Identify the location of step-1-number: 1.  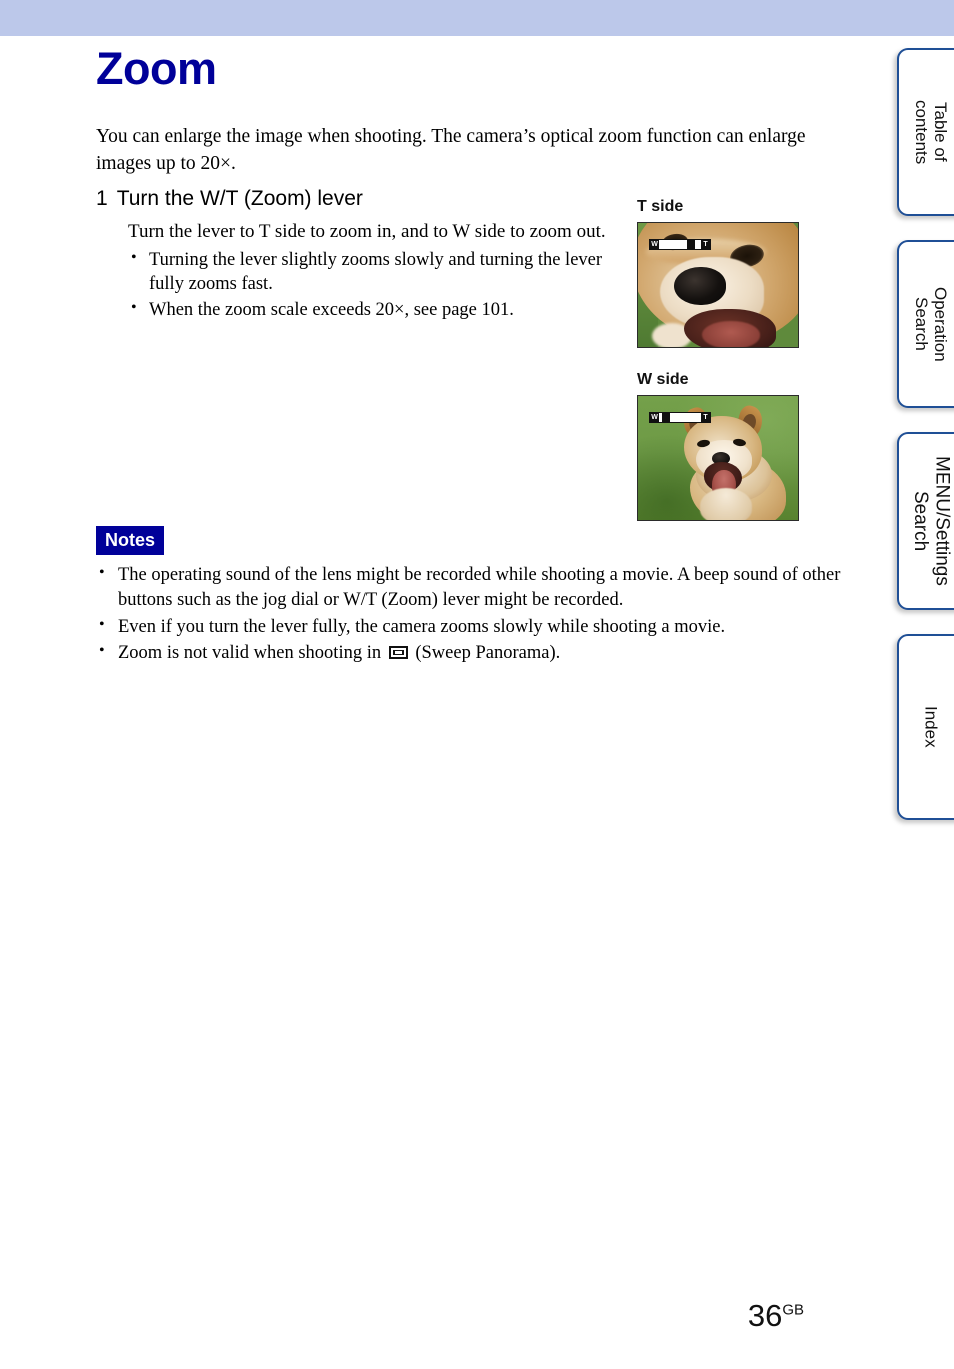
(102, 198).